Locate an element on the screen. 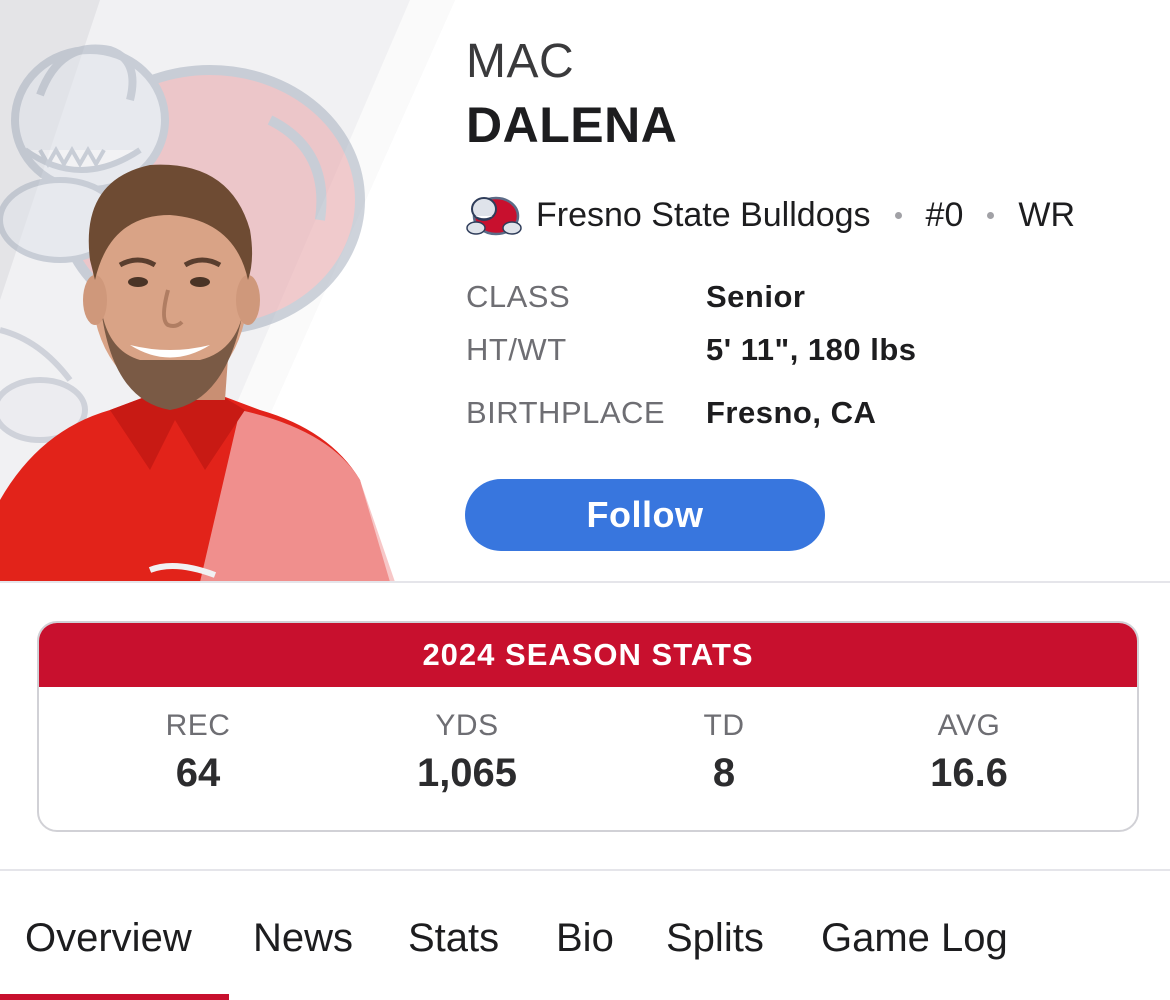 The width and height of the screenshot is (1170, 1000). stat-value: 1,065 is located at coordinates (467, 773).